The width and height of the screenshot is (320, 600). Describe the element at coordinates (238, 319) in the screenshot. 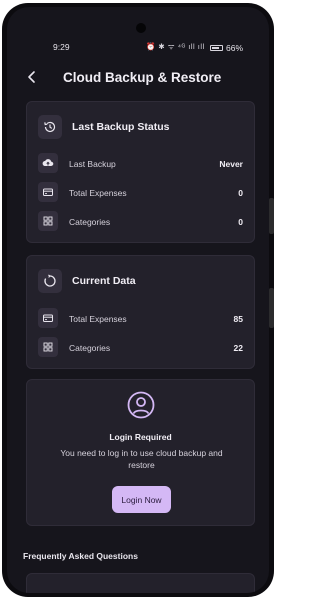

I see `row-value: 85` at that location.